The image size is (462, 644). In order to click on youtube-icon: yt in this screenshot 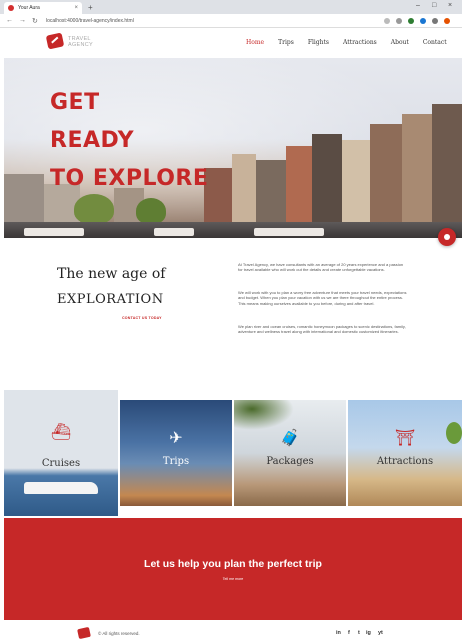, I will do `click(380, 633)`.